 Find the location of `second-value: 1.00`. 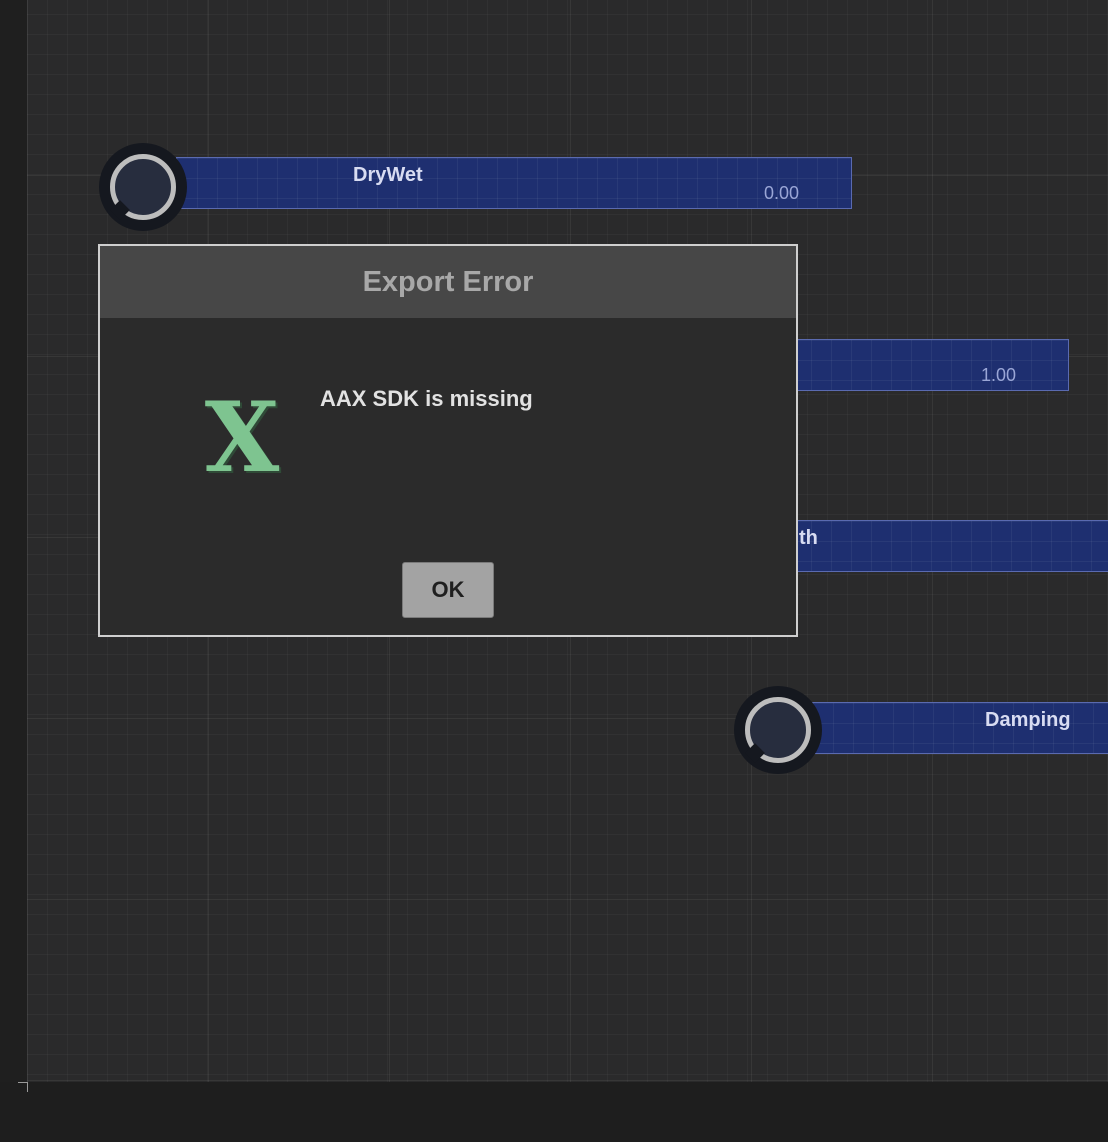

second-value: 1.00 is located at coordinates (998, 375).